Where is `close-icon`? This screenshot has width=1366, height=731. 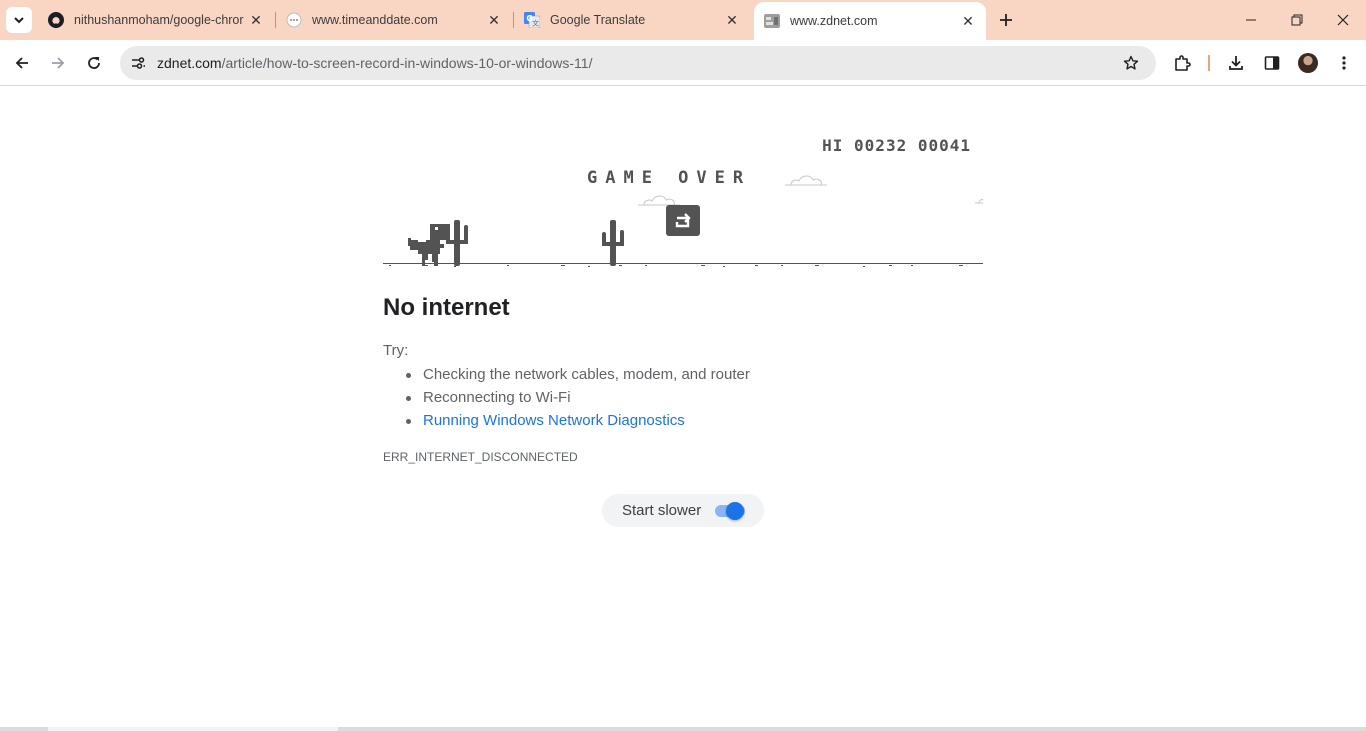 close-icon is located at coordinates (1343, 20).